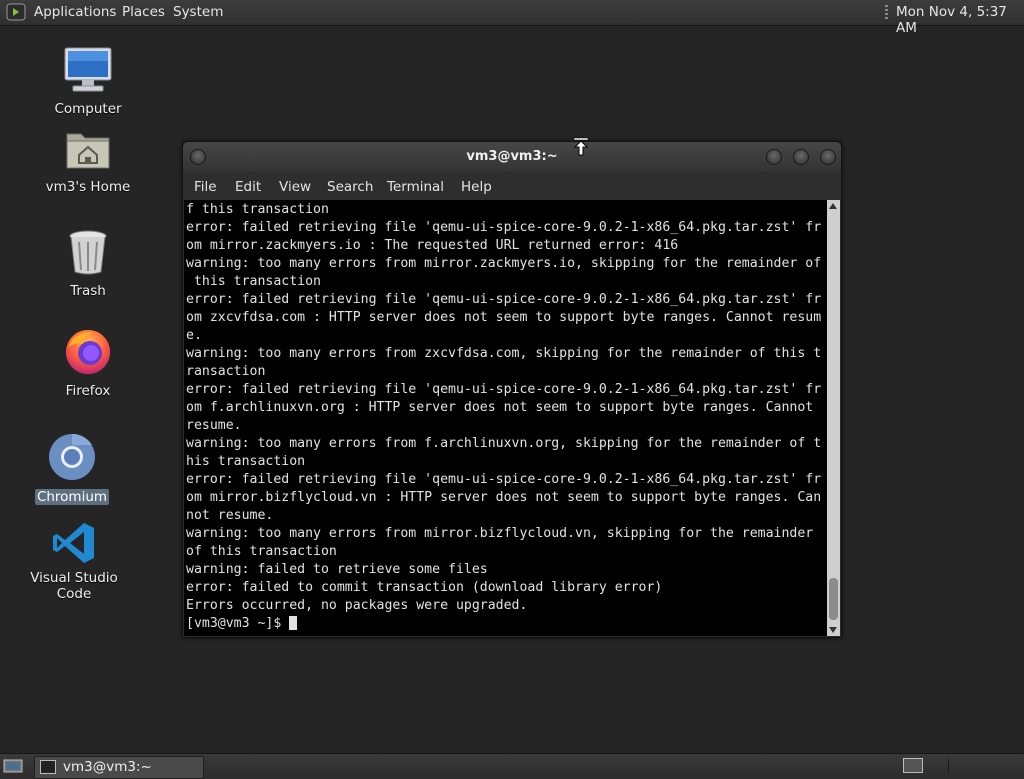  What do you see at coordinates (107, 767) in the screenshot?
I see `taskbar-item-label: vm3@vm3:~` at bounding box center [107, 767].